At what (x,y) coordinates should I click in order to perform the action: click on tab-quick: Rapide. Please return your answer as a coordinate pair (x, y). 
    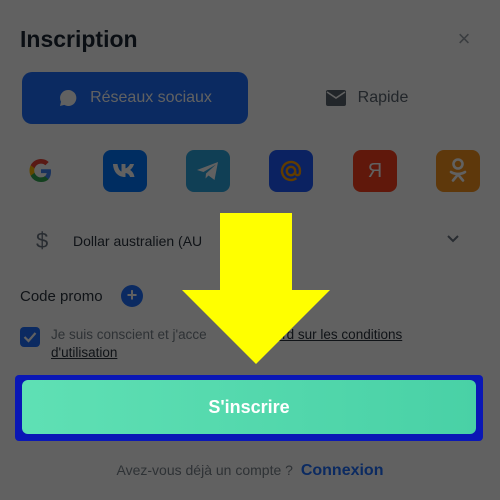
    Looking at the image, I should click on (367, 98).